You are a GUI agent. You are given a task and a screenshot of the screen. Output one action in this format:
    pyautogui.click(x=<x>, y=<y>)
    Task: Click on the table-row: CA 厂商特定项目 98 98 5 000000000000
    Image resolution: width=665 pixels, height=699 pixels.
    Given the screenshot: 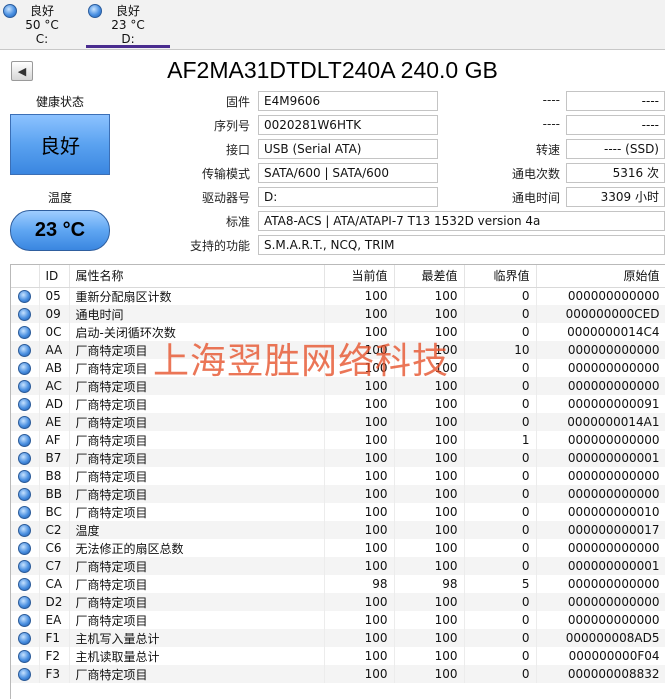 What is the action you would take?
    pyautogui.click(x=338, y=584)
    